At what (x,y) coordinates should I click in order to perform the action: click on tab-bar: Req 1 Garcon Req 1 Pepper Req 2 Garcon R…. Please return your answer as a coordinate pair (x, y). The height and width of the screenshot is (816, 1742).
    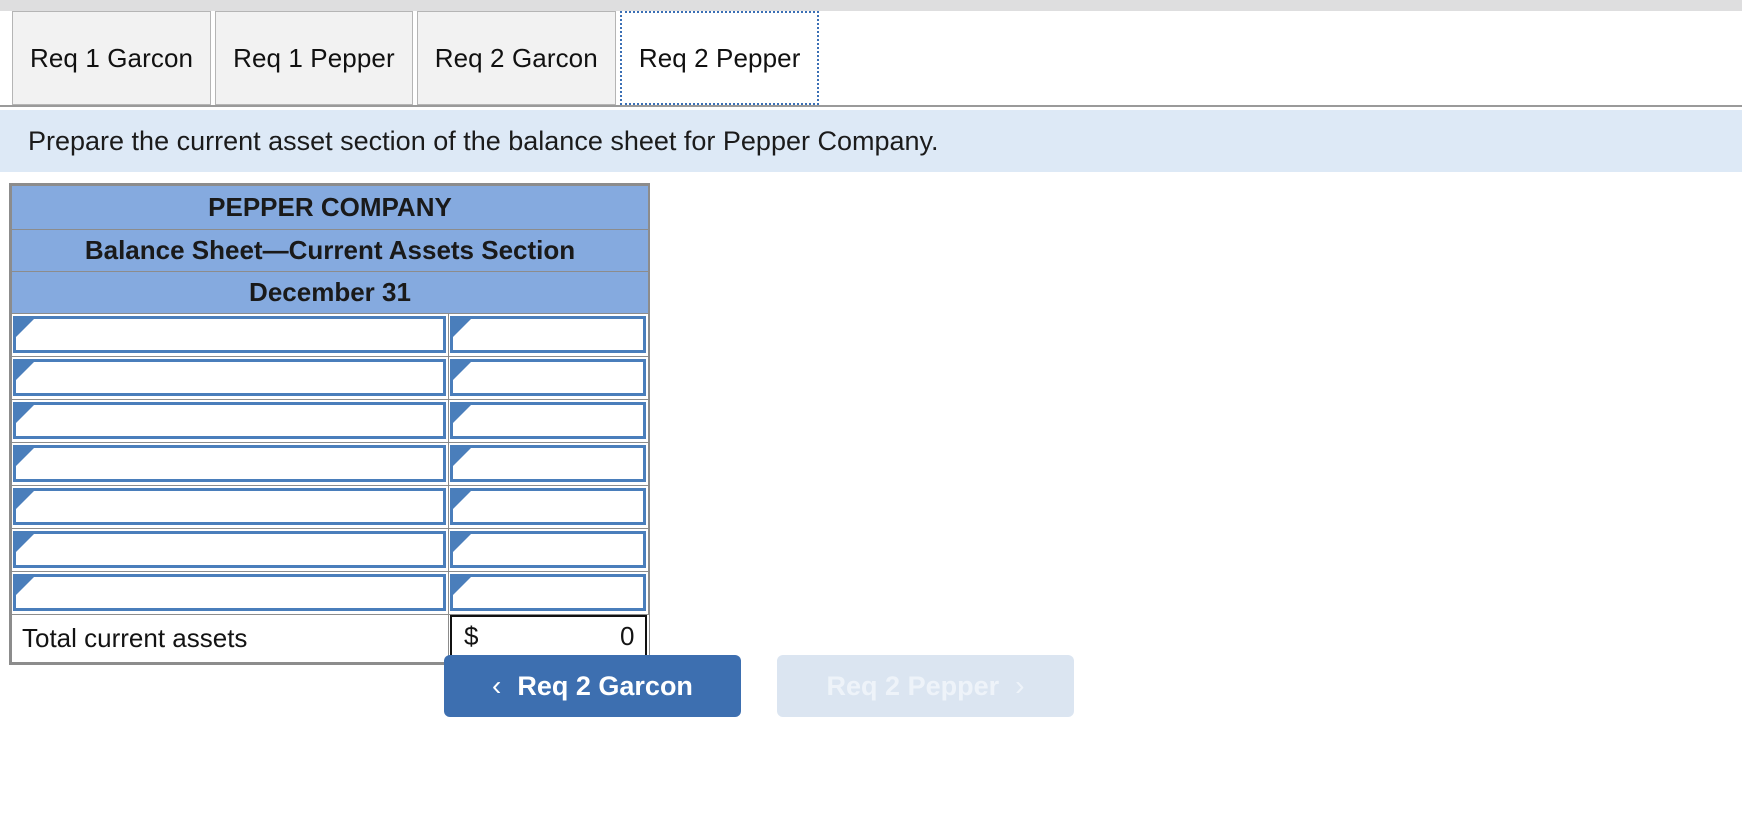
    Looking at the image, I should click on (871, 59).